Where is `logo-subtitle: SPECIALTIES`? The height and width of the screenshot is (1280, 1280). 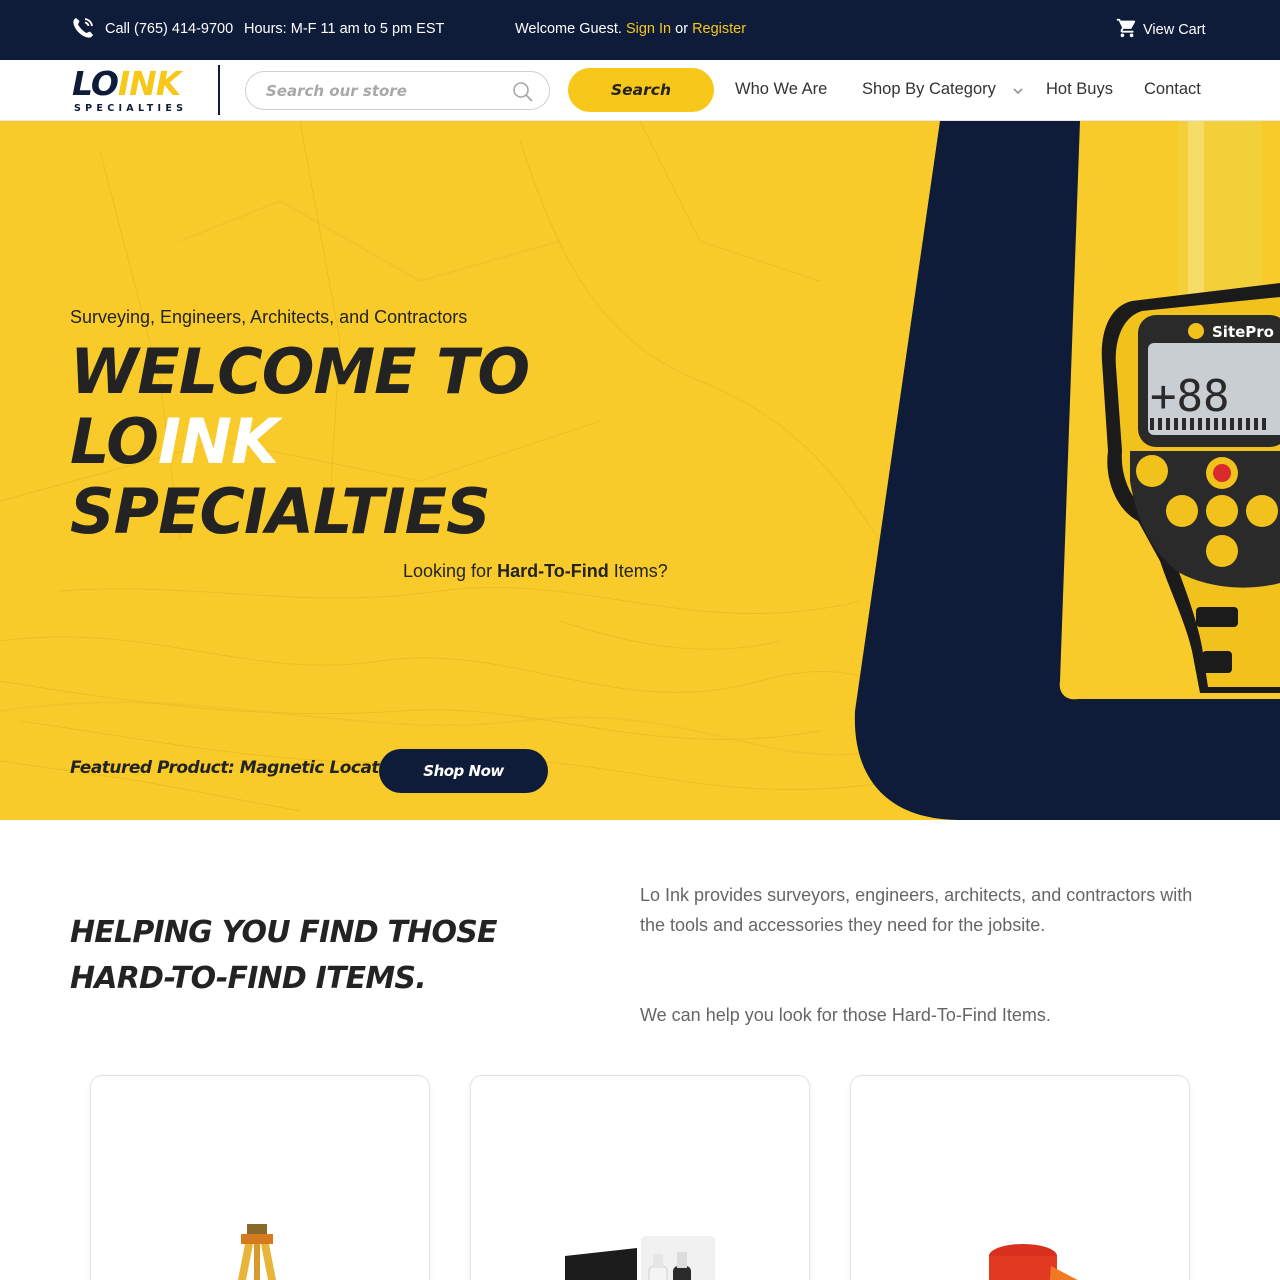 logo-subtitle: SPECIALTIES is located at coordinates (131, 108).